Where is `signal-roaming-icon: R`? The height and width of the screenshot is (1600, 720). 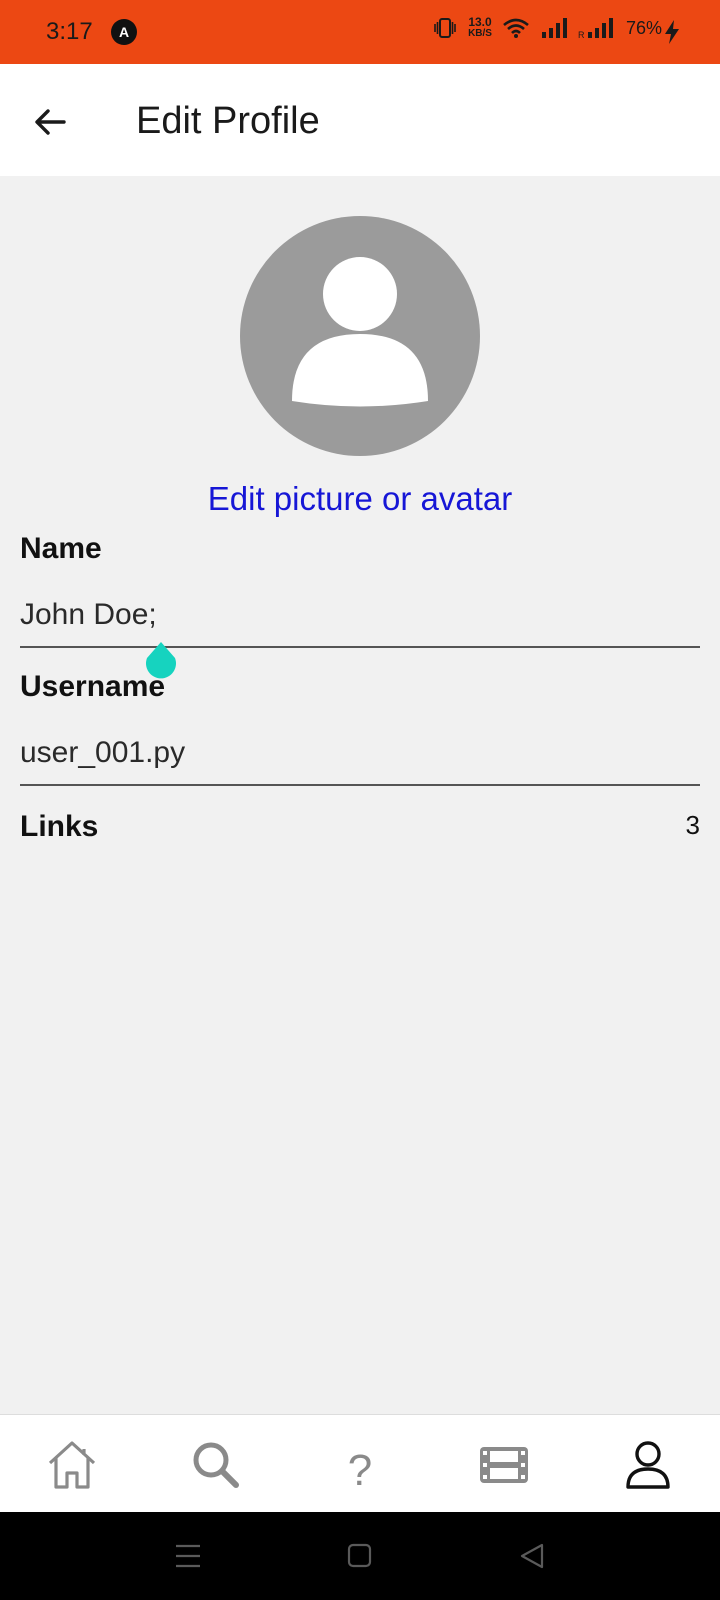 signal-roaming-icon: R is located at coordinates (595, 28).